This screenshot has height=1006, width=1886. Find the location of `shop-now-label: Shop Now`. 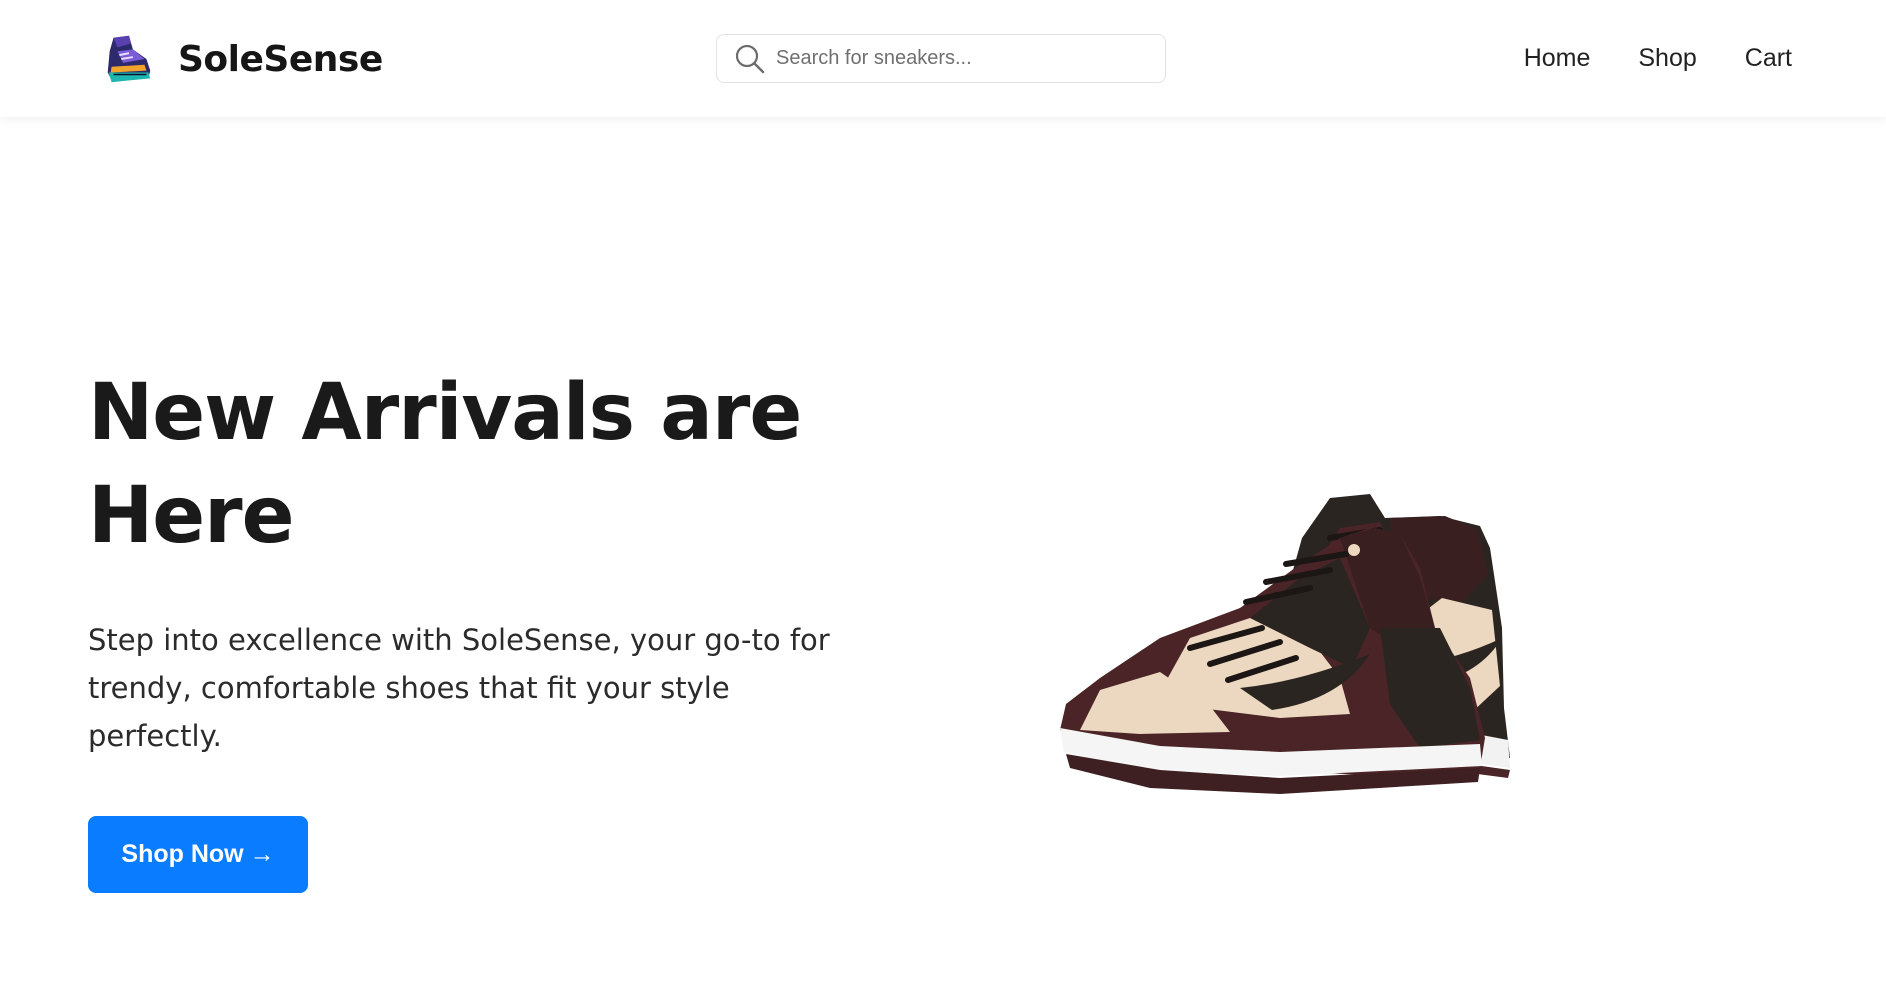

shop-now-label: Shop Now is located at coordinates (182, 854).